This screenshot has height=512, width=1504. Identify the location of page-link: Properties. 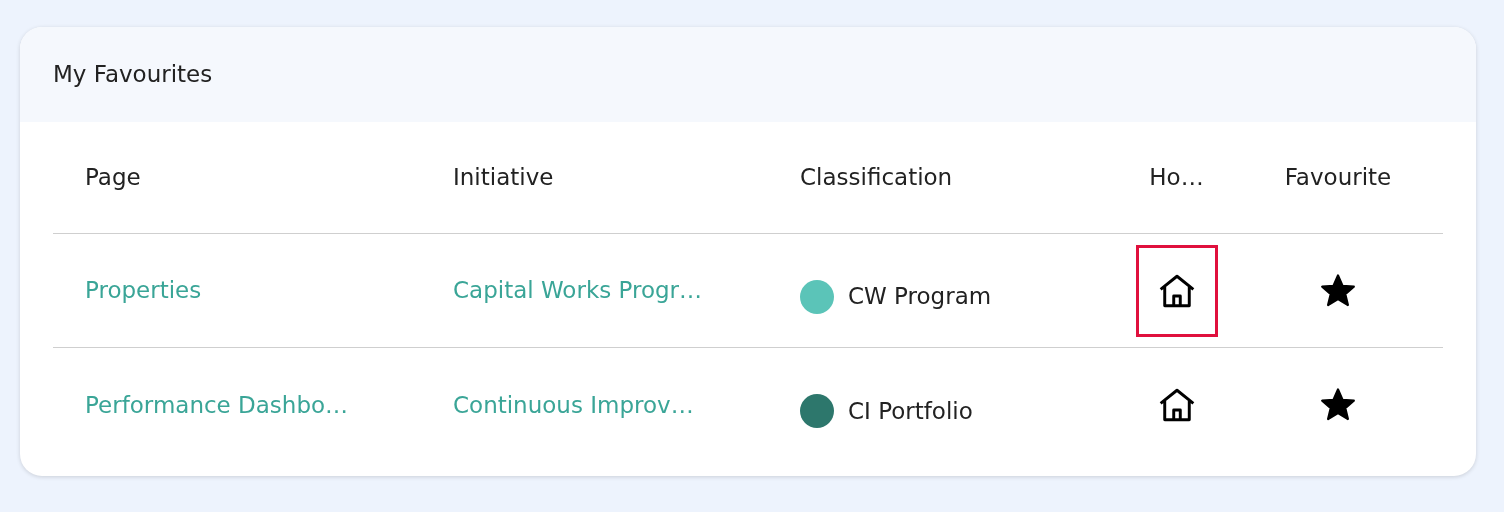
(143, 290).